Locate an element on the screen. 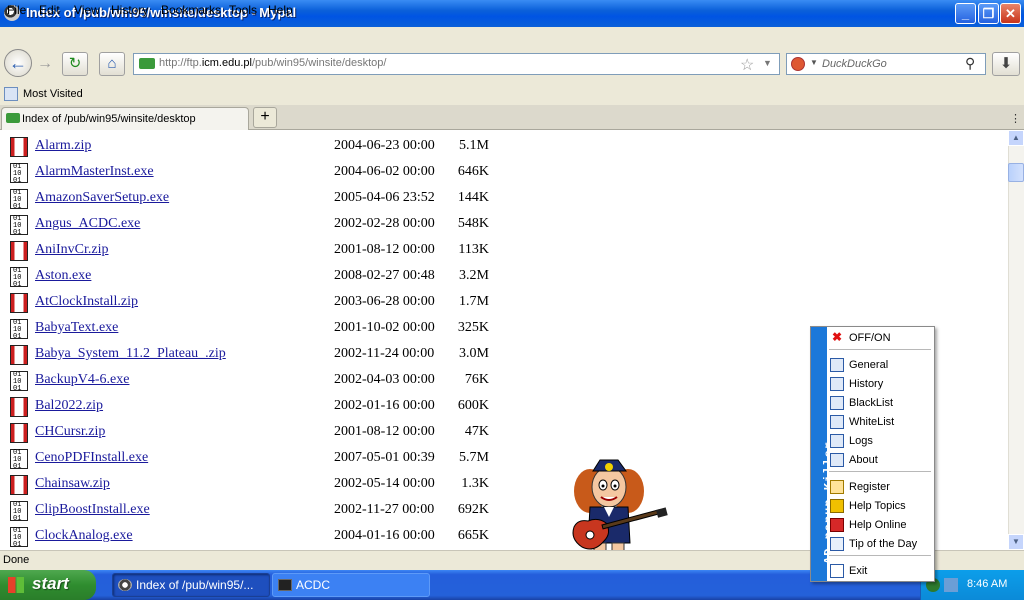 The width and height of the screenshot is (1024, 600). duckduckgo-icon is located at coordinates (798, 64).